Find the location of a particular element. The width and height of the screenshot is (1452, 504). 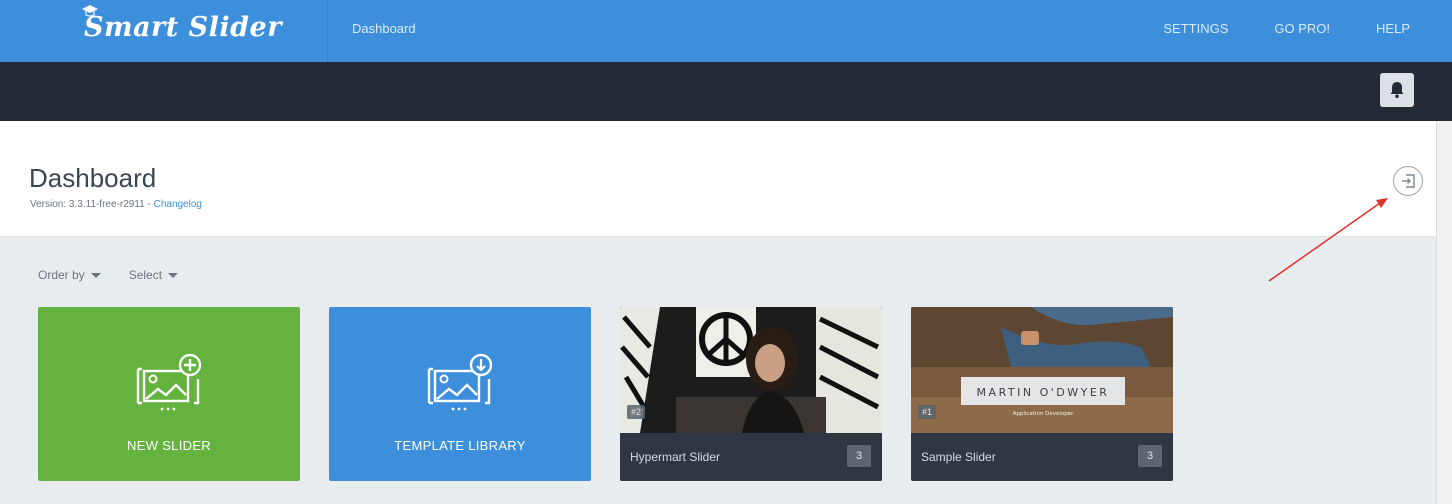

select-dropdown: Select is located at coordinates (153, 275).